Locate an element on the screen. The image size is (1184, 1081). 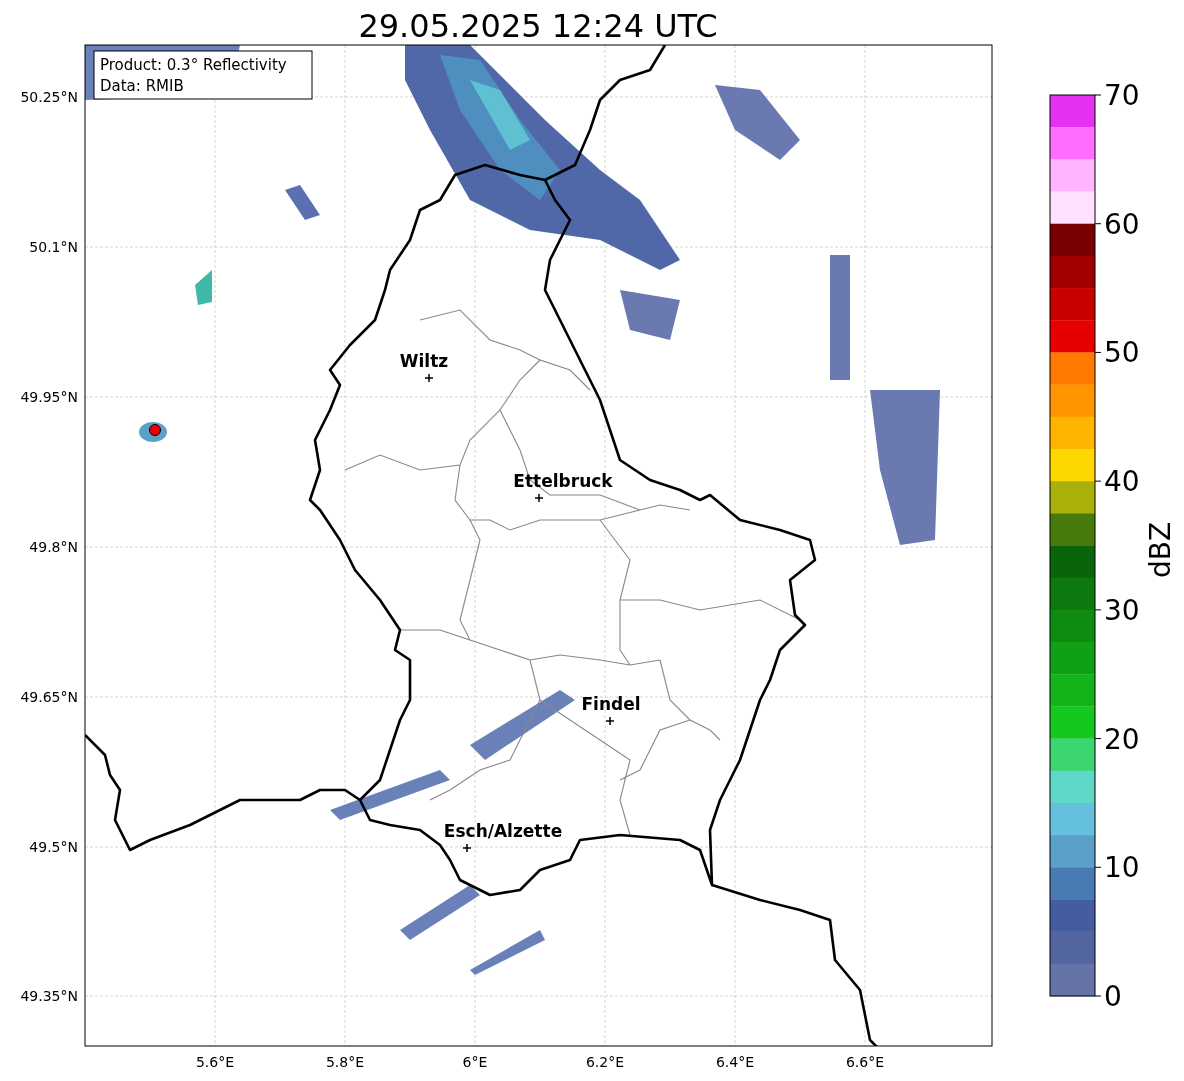
longitude-label: 5.6°E is located at coordinates (215, 1062).